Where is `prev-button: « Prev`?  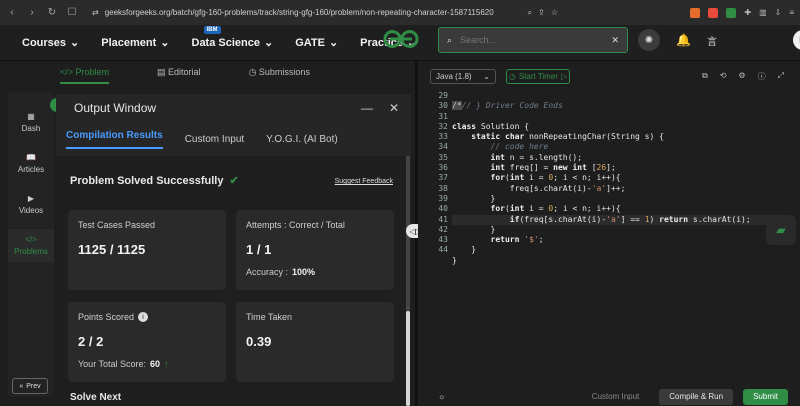
prev-button: « Prev is located at coordinates (30, 386).